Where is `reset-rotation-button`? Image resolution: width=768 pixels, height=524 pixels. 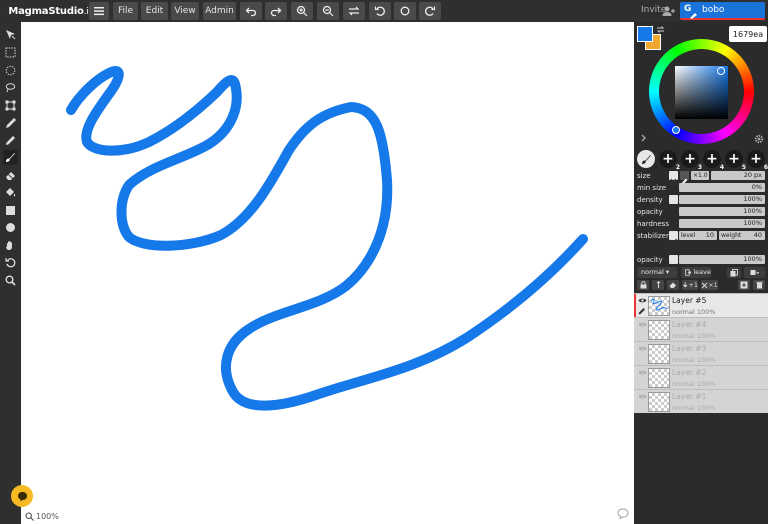
reset-rotation-button is located at coordinates (405, 11).